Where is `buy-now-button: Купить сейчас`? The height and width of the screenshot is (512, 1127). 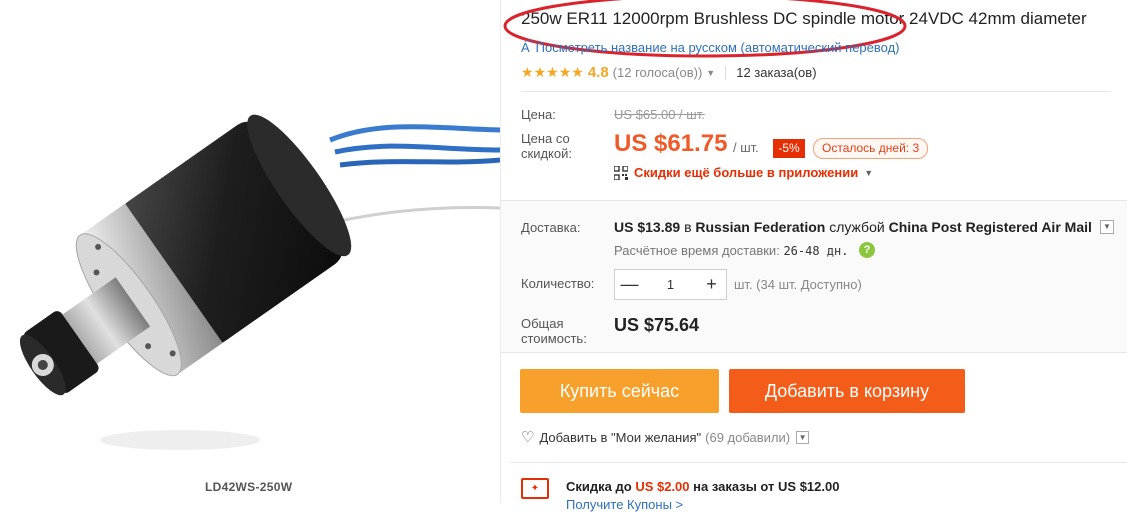
buy-now-button: Купить сейчас is located at coordinates (619, 391).